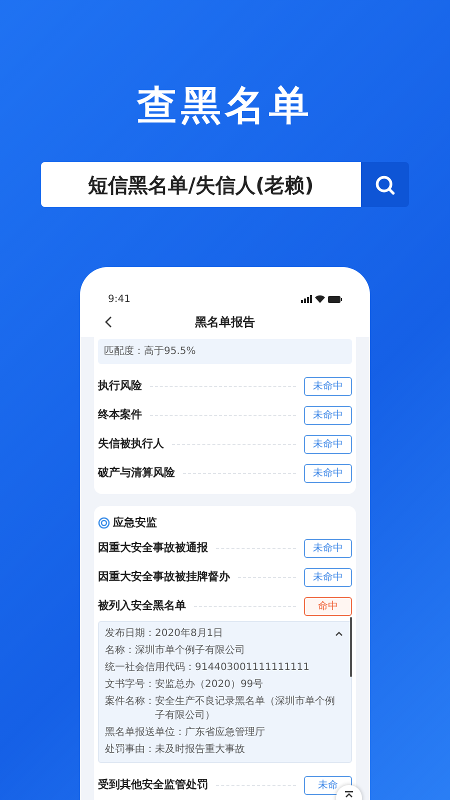 The height and width of the screenshot is (800, 450). I want to click on result-badge: 命中, so click(328, 606).